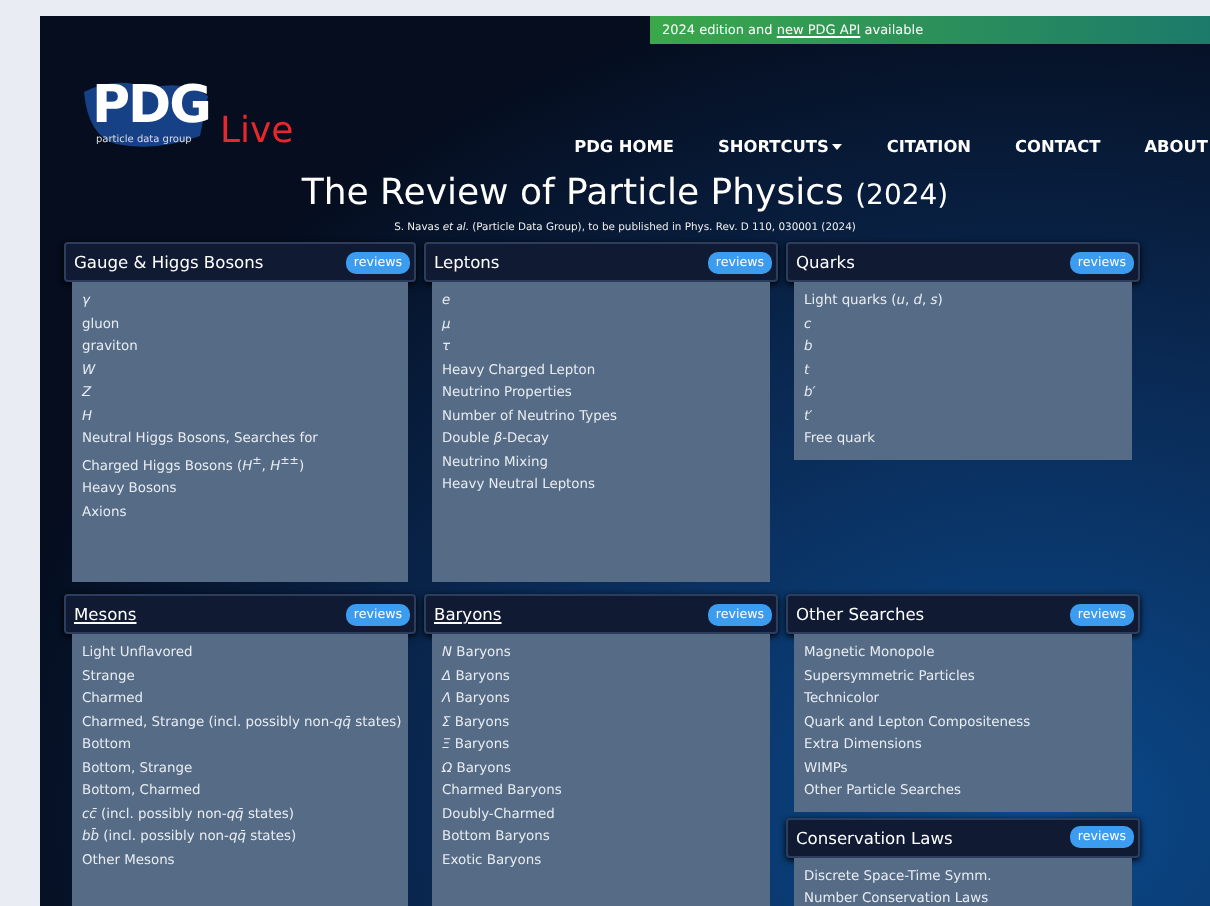 The height and width of the screenshot is (906, 1210). I want to click on caret-icon, so click(837, 146).